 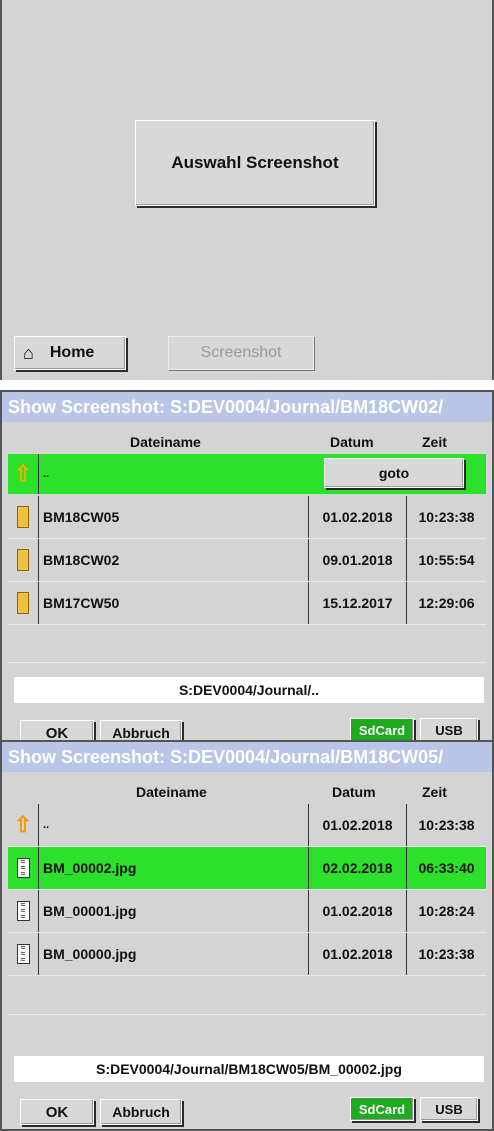 I want to click on file-date: 02.02.2018, so click(x=357, y=868).